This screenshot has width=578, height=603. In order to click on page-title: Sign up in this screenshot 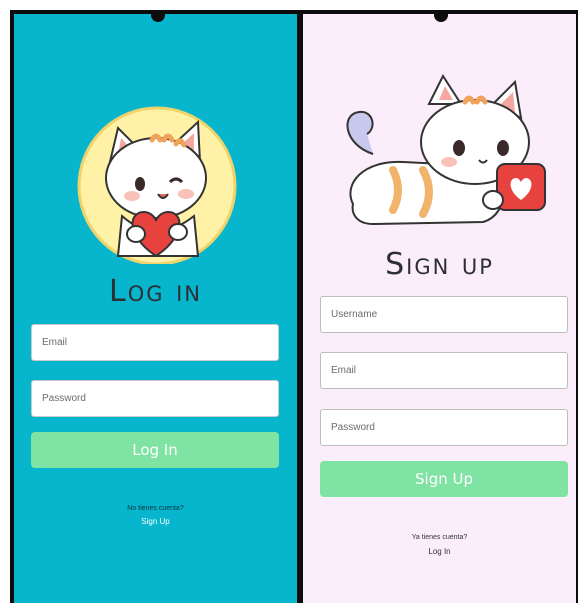, I will do `click(439, 264)`.